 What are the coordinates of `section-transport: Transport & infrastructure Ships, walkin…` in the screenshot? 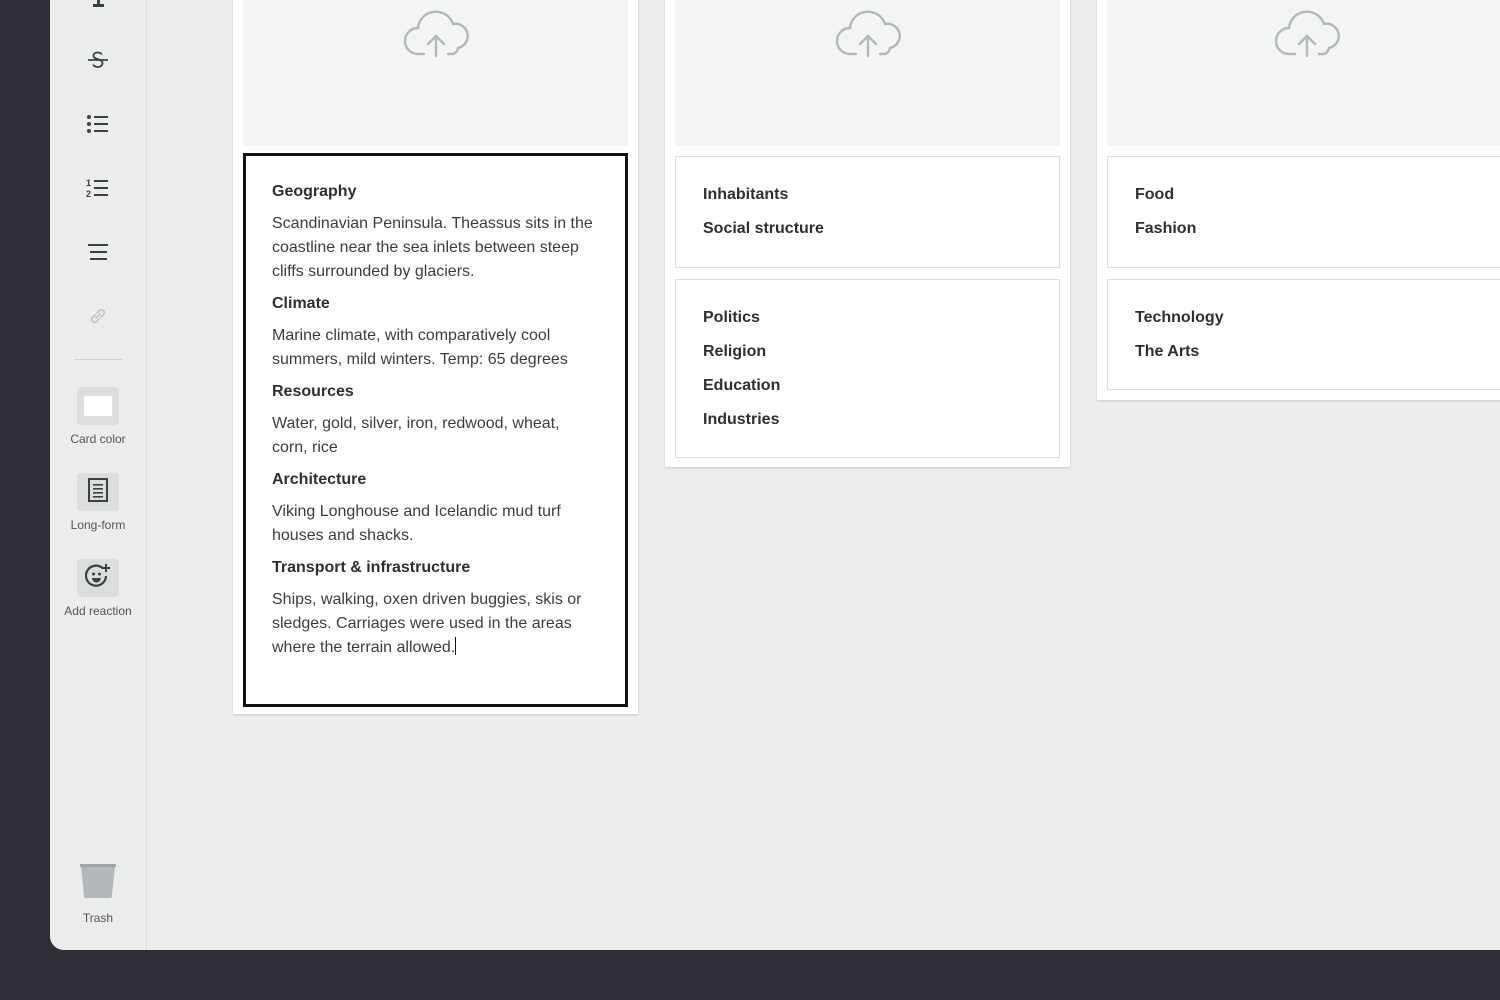 It's located at (435, 609).